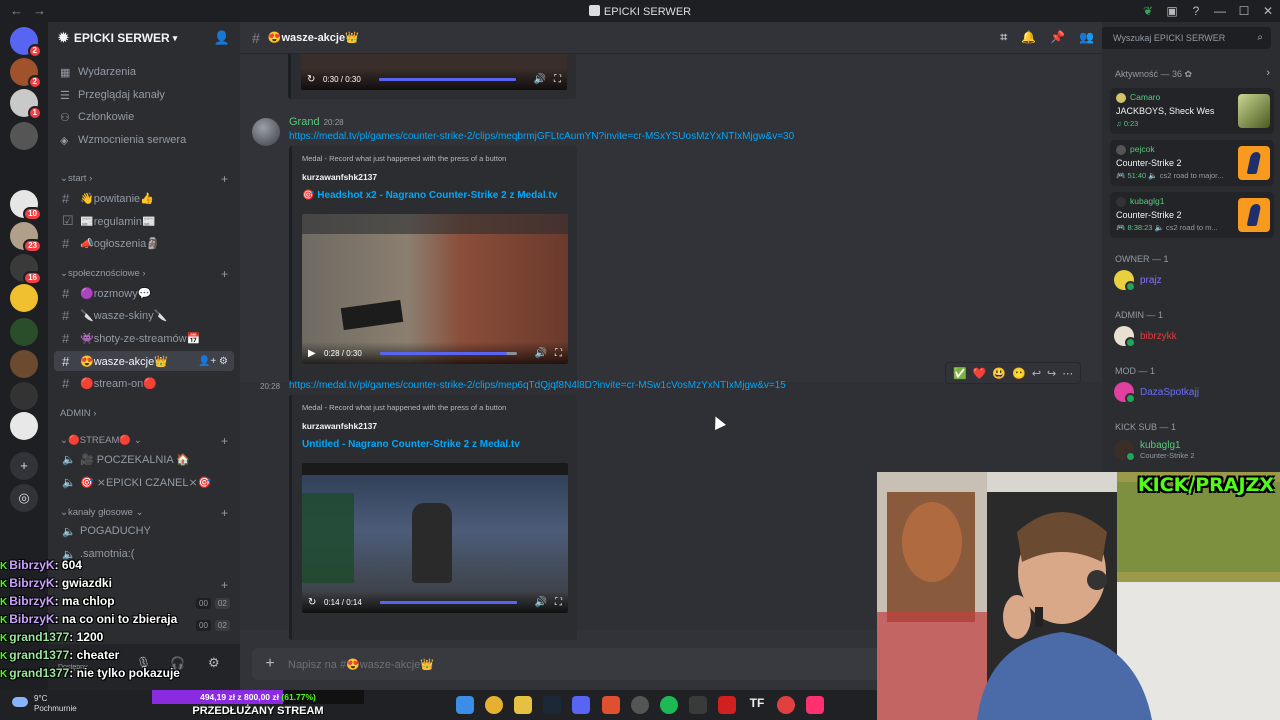 Image resolution: width=1280 pixels, height=720 pixels. What do you see at coordinates (1268, 73) in the screenshot?
I see `chevron-right-icon: ›` at bounding box center [1268, 73].